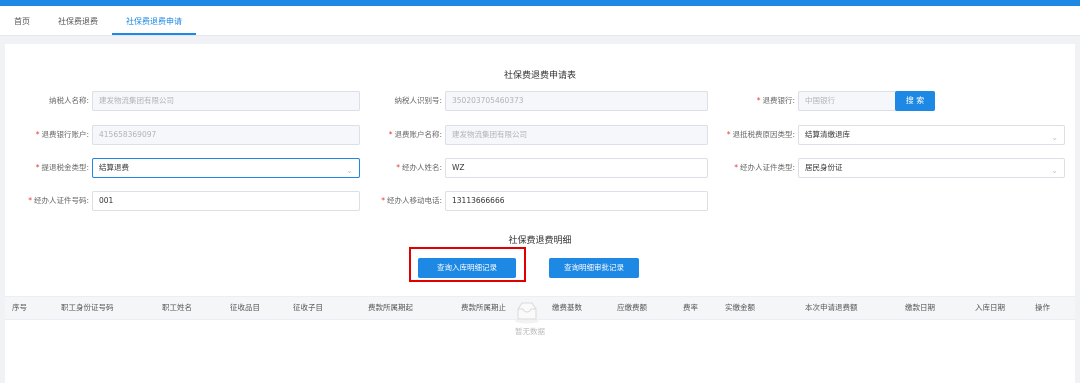 The image size is (1080, 383). What do you see at coordinates (740, 307) in the screenshot?
I see `col-header: 实缴金额` at bounding box center [740, 307].